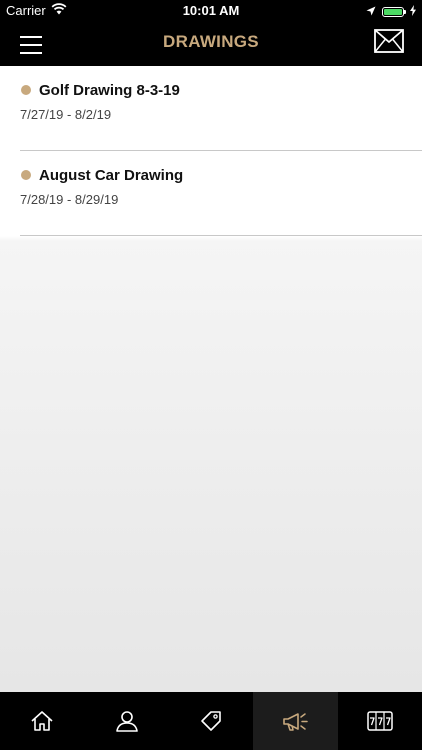 The width and height of the screenshot is (422, 750). What do you see at coordinates (211, 108) in the screenshot?
I see `list-item: Golf Drawing 8-3-19 7/27/19 - 8/2/19` at bounding box center [211, 108].